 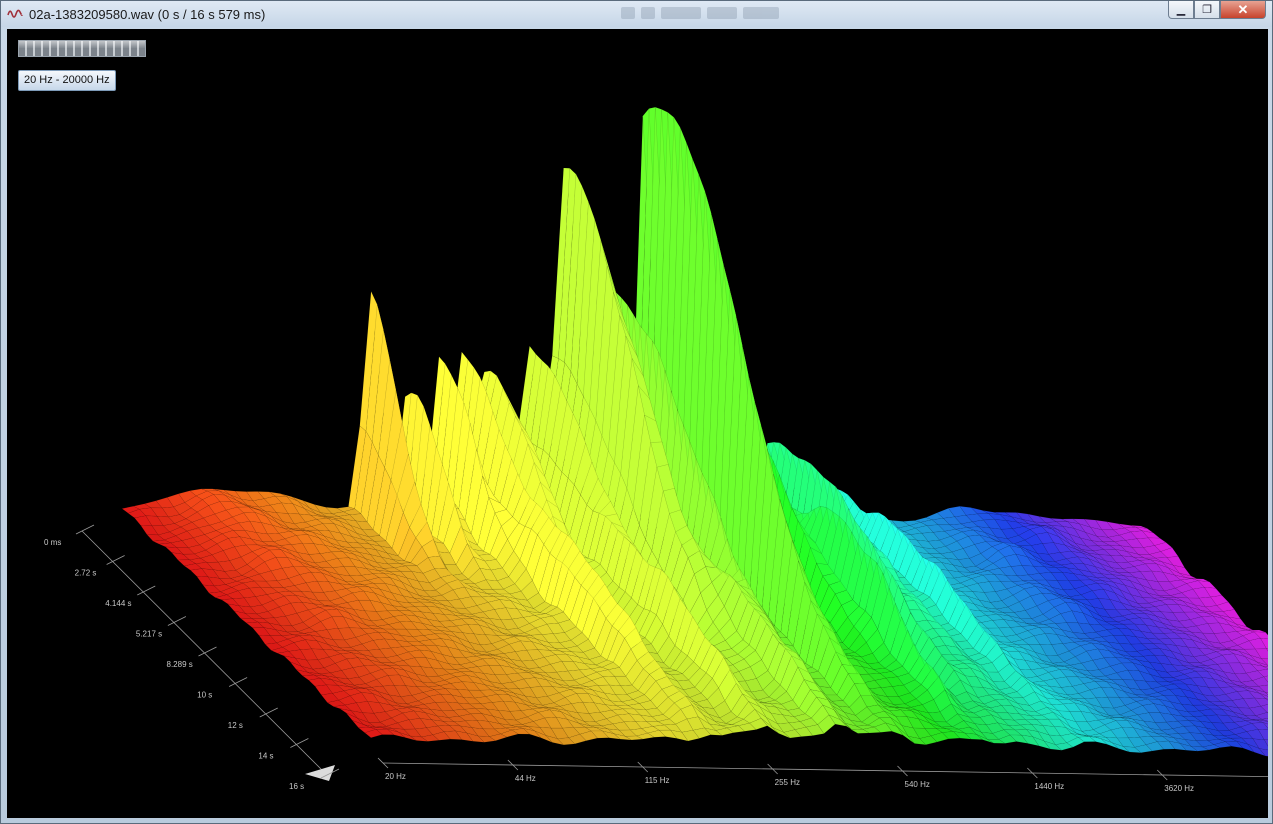 I want to click on frequency-range-button: 20 Hz - 20000 Hz, so click(x=67, y=80).